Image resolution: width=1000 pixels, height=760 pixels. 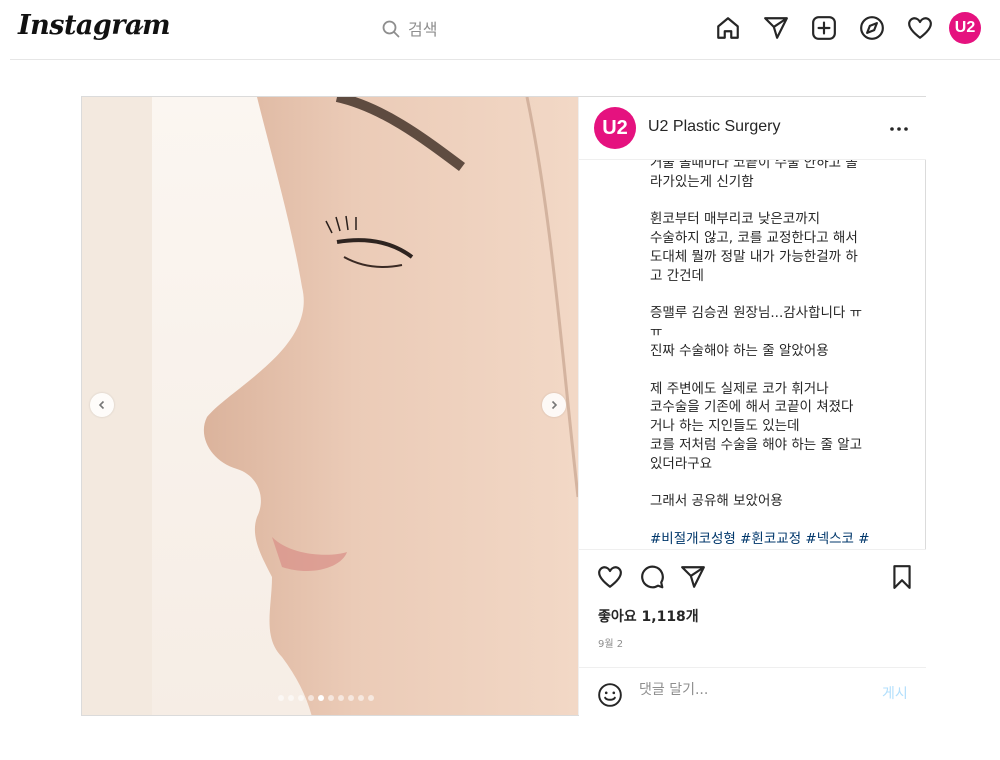 What do you see at coordinates (965, 28) in the screenshot?
I see `profile-avatar: U2` at bounding box center [965, 28].